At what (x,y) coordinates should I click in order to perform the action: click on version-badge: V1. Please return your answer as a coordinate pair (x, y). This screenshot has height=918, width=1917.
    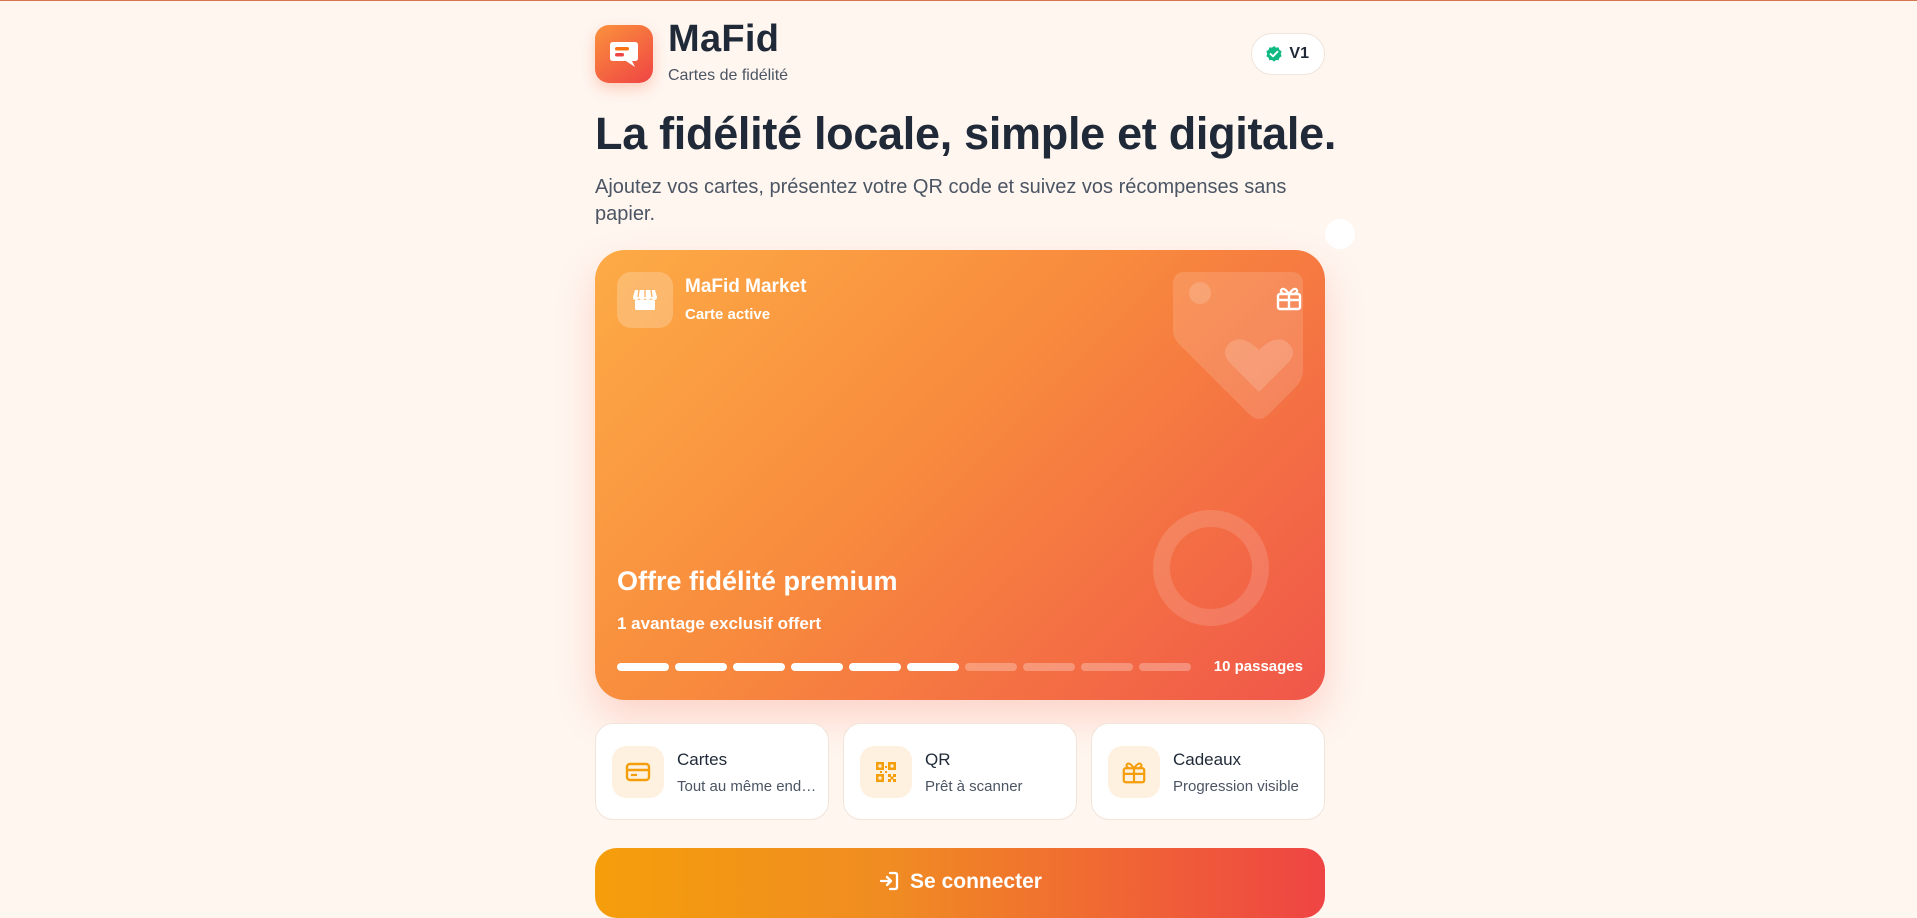
    Looking at the image, I should click on (1288, 54).